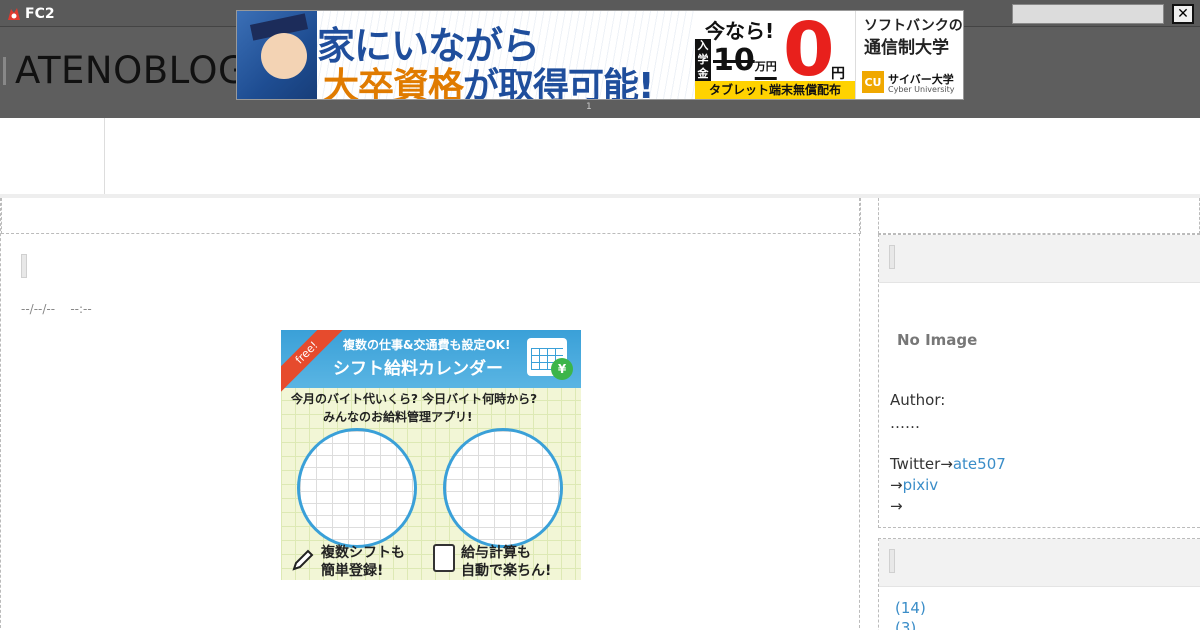 Image resolution: width=1200 pixels, height=630 pixels. What do you see at coordinates (393, 83) in the screenshot?
I see `ad-headline-line2-a: 大卒資格` at bounding box center [393, 83].